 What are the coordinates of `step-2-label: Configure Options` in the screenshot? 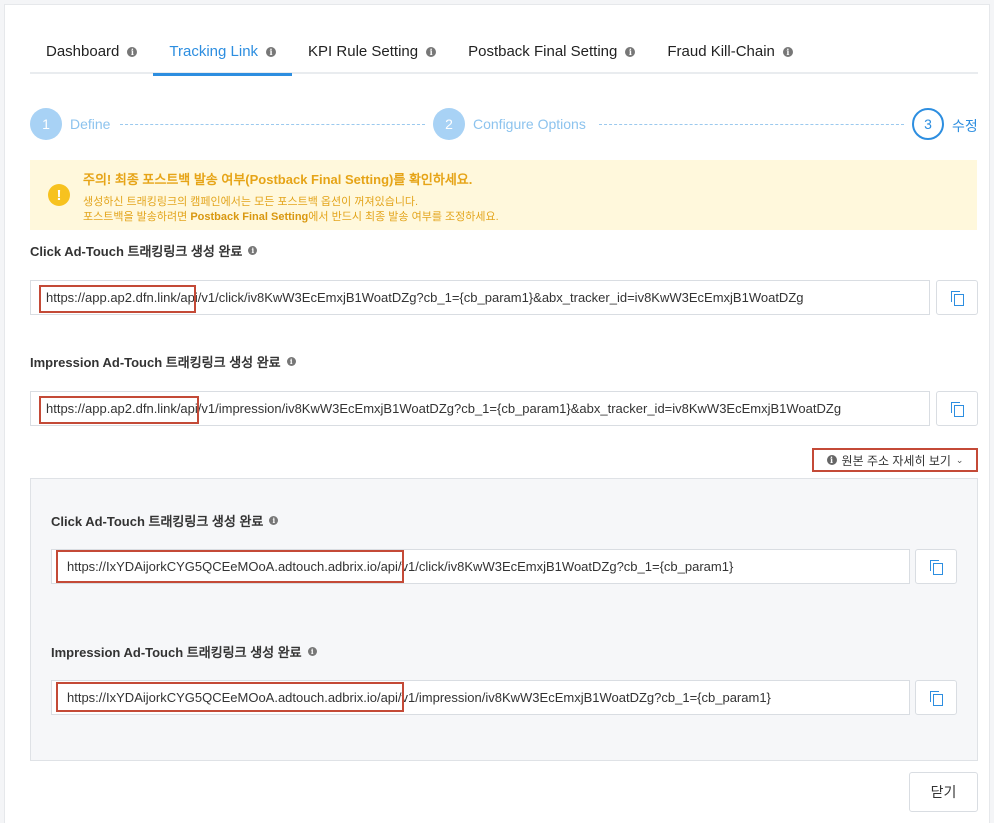 It's located at (529, 124).